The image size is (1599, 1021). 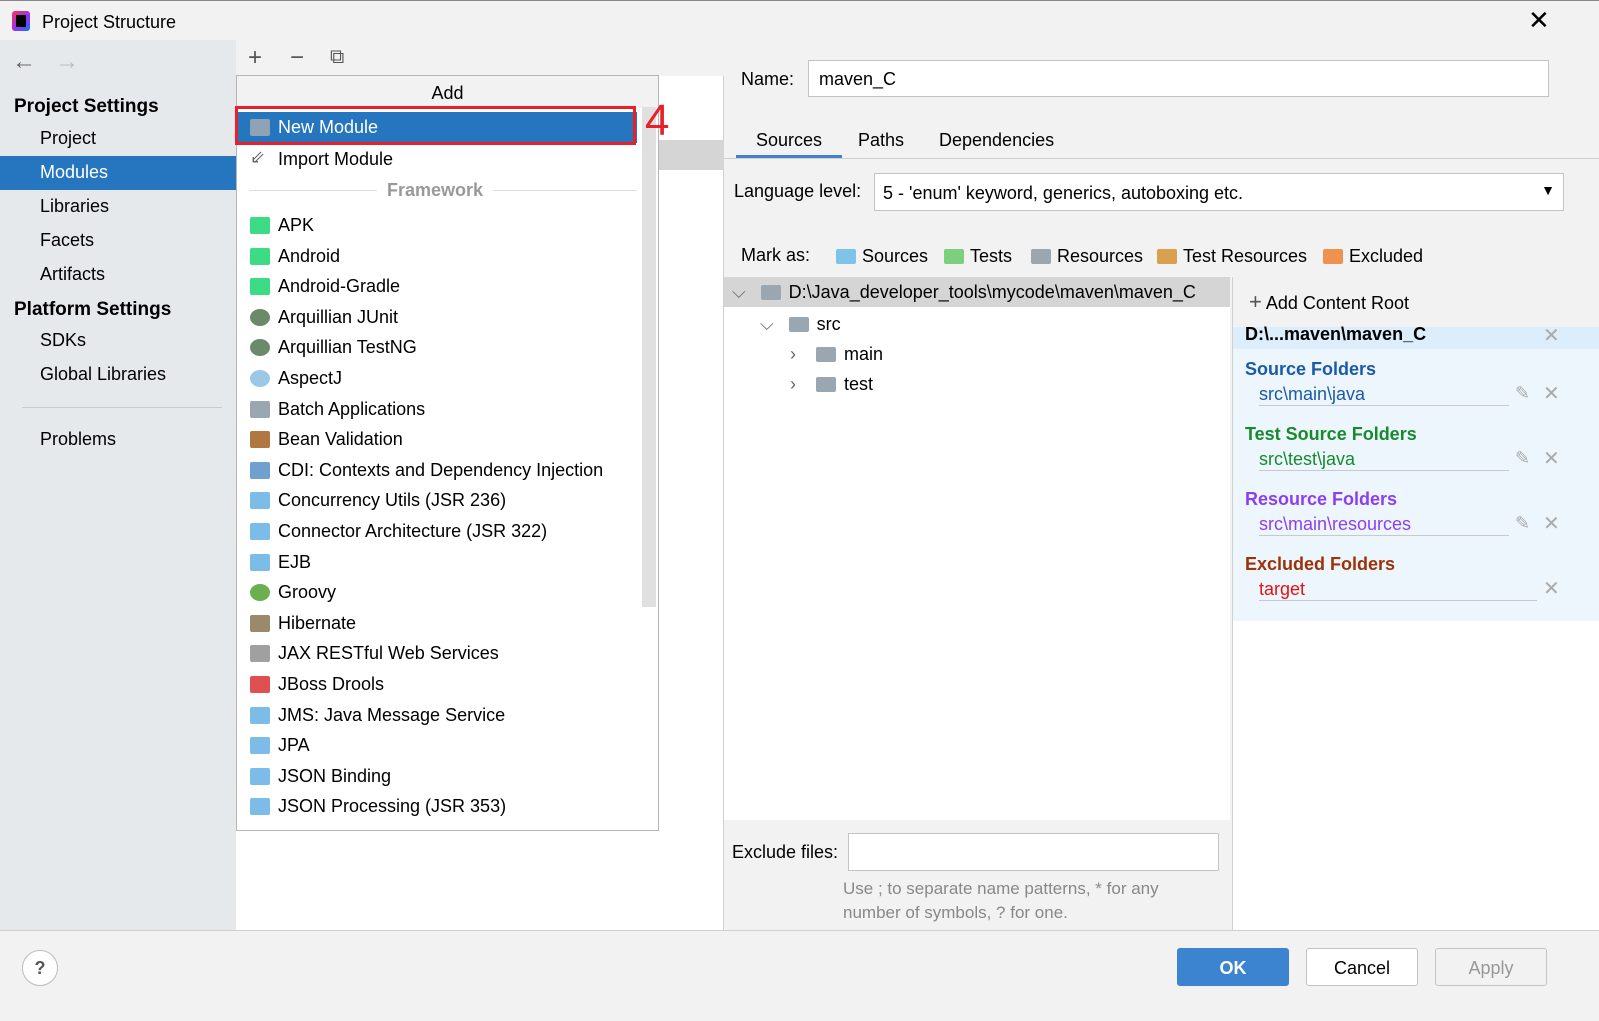 What do you see at coordinates (789, 144) in the screenshot?
I see `tab-sources: Sources` at bounding box center [789, 144].